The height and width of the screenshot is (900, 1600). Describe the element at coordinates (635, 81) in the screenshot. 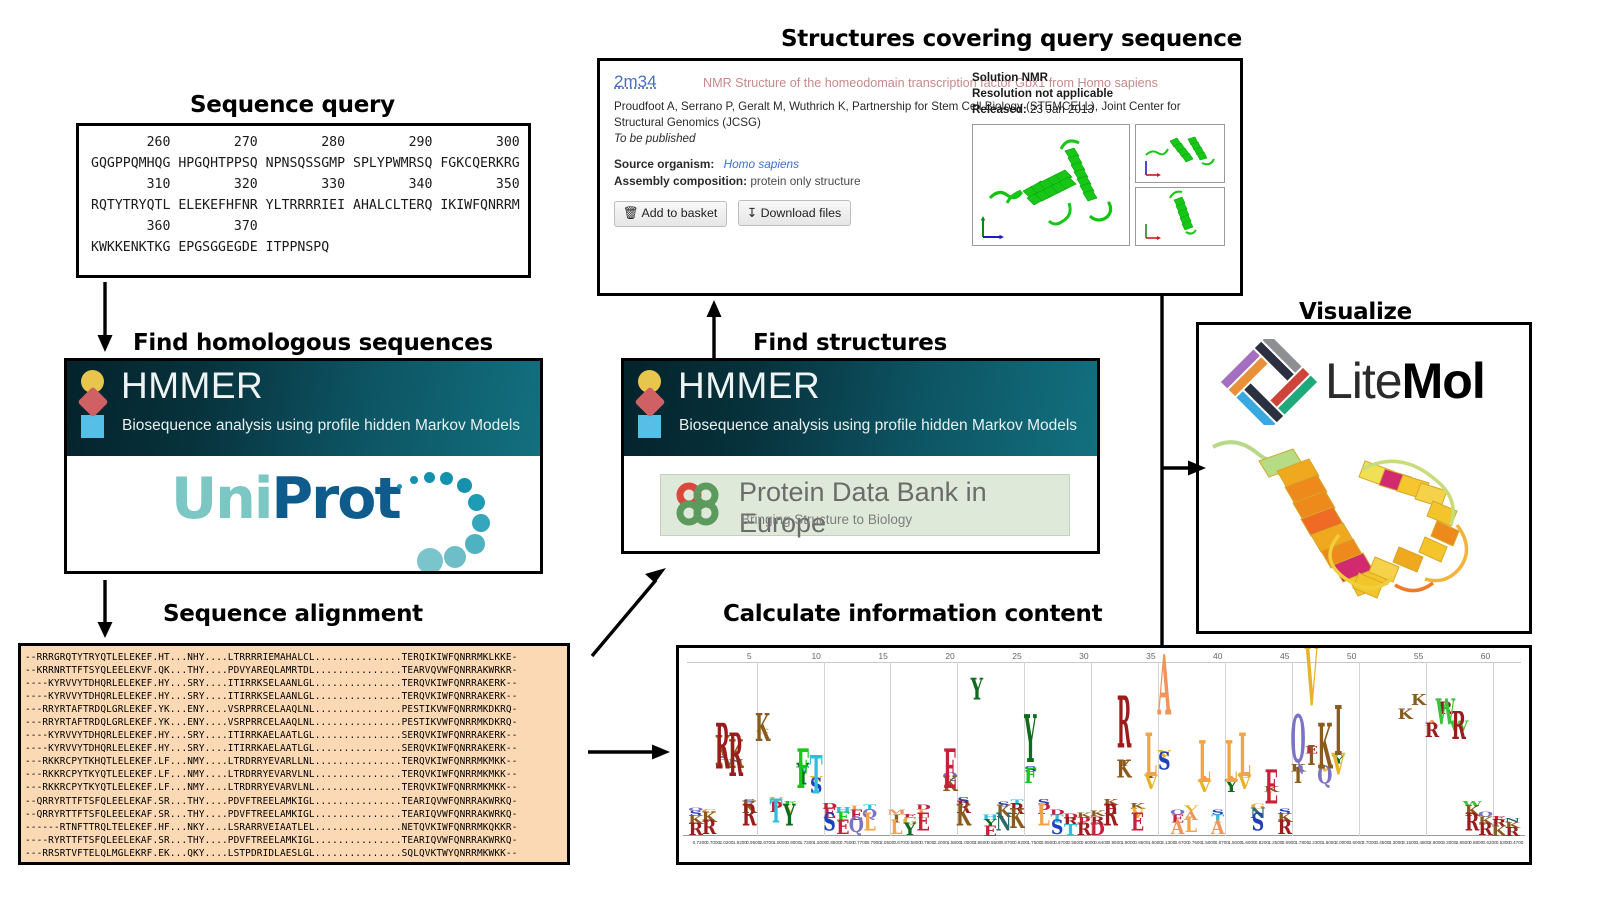

I see `pdb-id-link: 2m34` at that location.